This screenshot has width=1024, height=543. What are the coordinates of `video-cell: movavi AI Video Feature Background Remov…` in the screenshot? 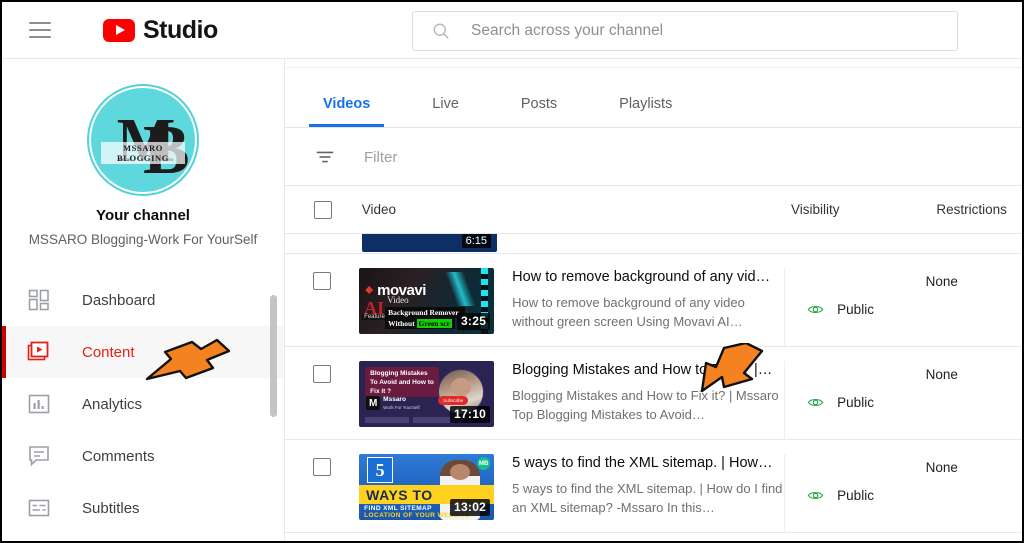 It's located at (571, 301).